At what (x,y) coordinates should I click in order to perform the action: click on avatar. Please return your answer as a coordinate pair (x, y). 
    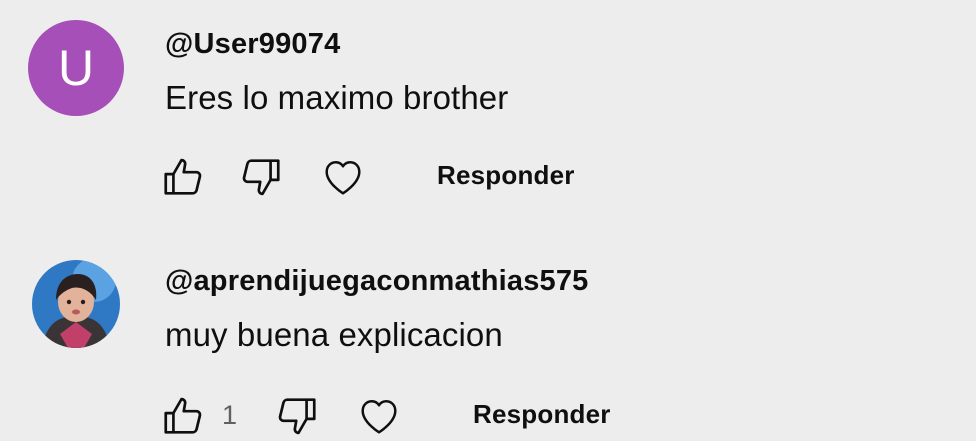
    Looking at the image, I should click on (76, 304).